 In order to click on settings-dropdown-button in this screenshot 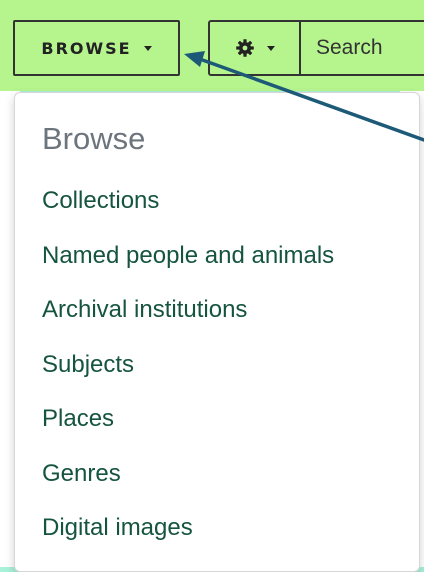, I will do `click(254, 48)`.